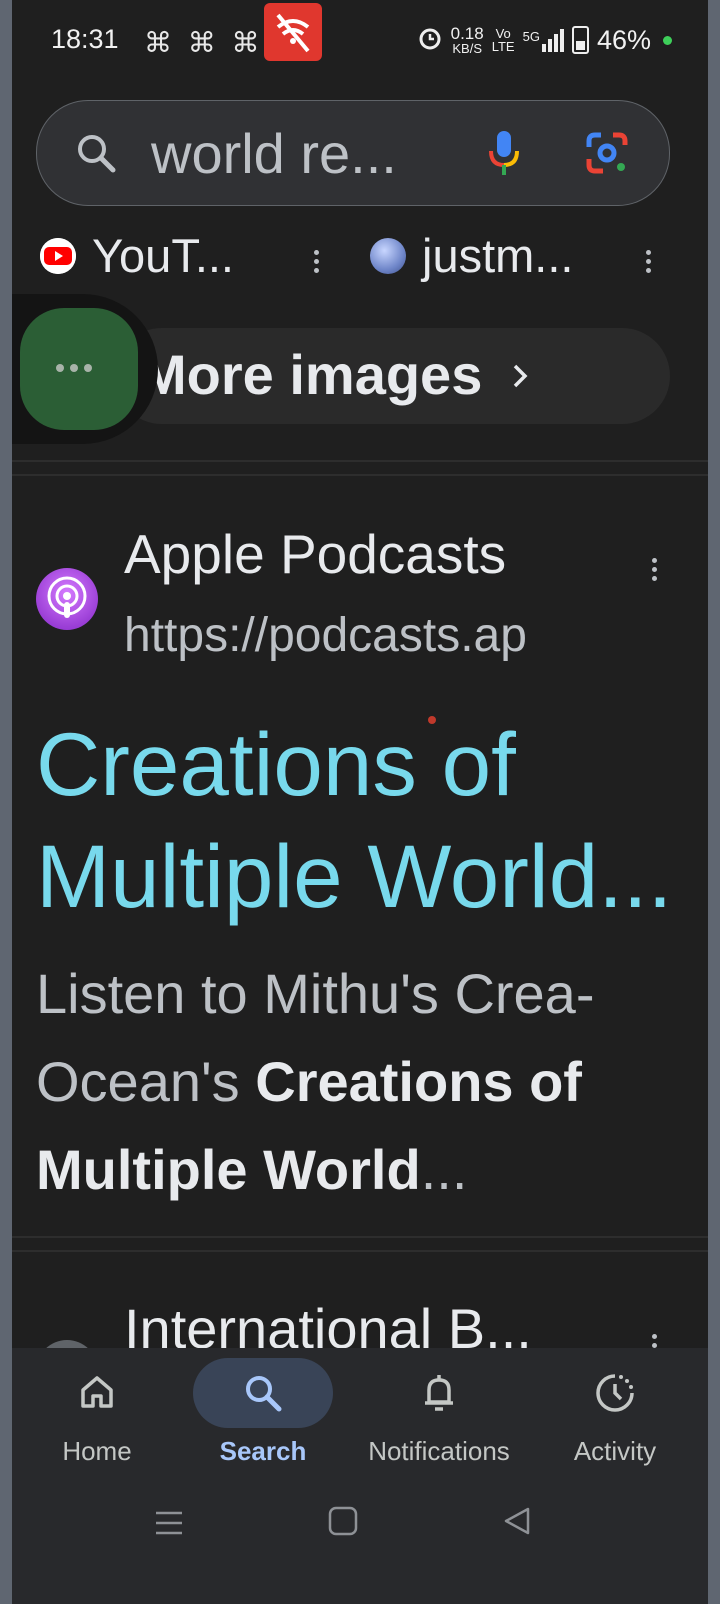 Image resolution: width=720 pixels, height=1604 pixels. Describe the element at coordinates (58, 255) in the screenshot. I see `youtube-icon` at that location.